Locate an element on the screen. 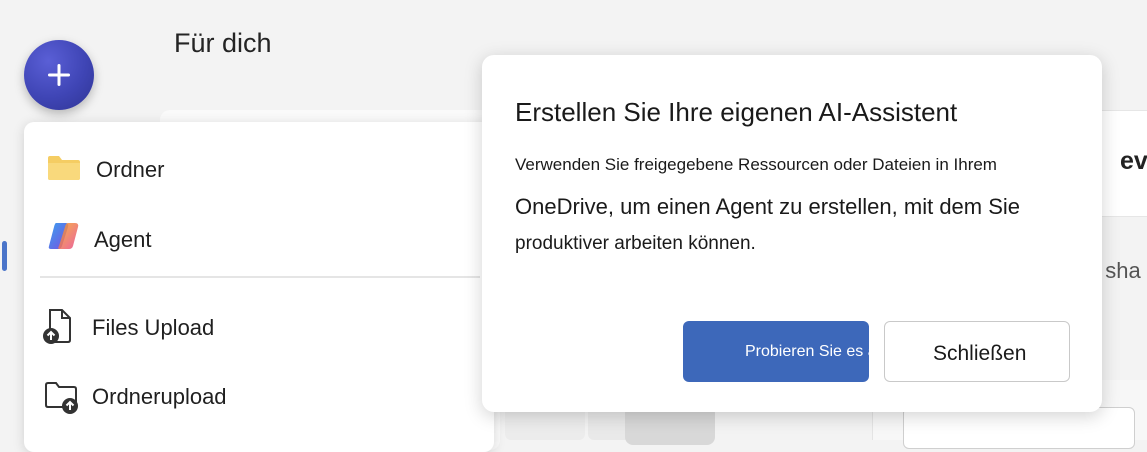 The height and width of the screenshot is (452, 1147). menu-item-folder-upload: Ordnerupload is located at coordinates (259, 395).